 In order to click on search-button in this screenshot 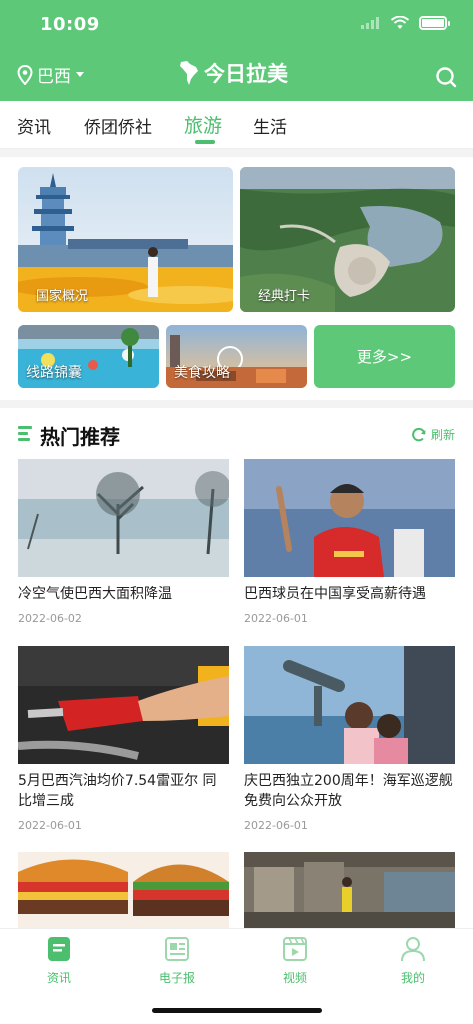, I will do `click(446, 79)`.